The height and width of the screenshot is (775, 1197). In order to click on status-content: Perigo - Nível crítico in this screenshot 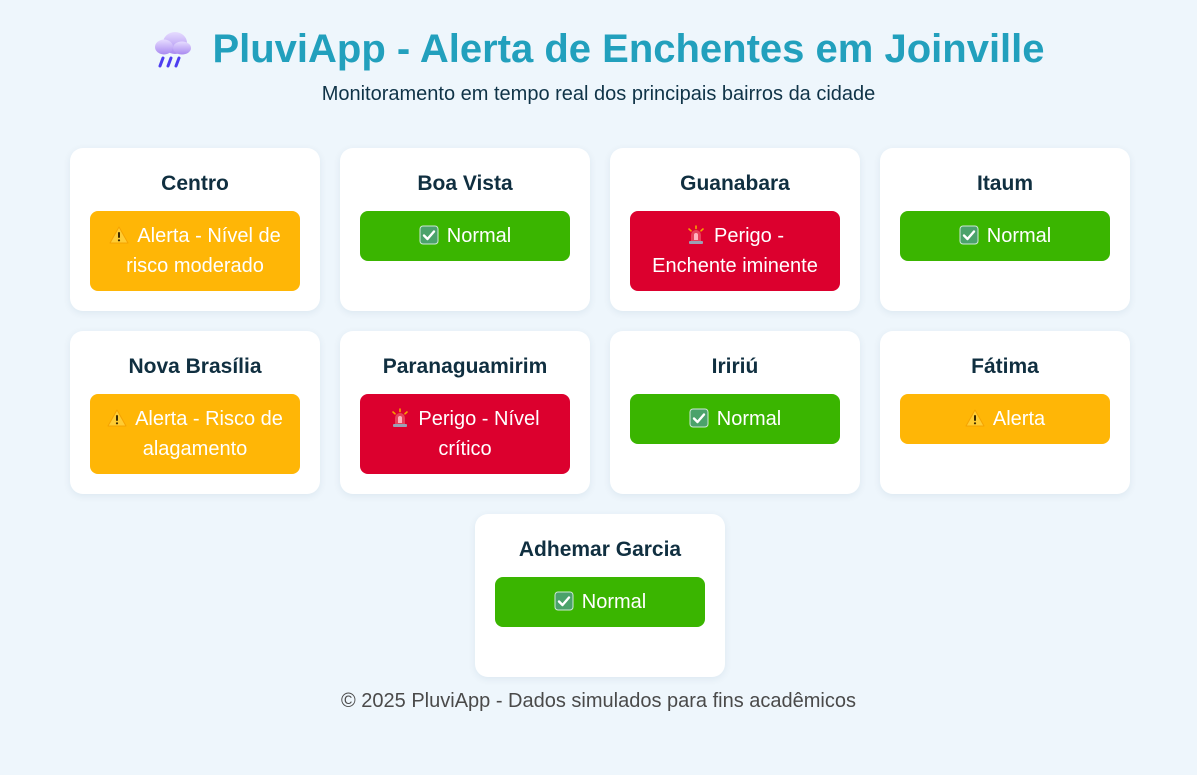, I will do `click(465, 434)`.